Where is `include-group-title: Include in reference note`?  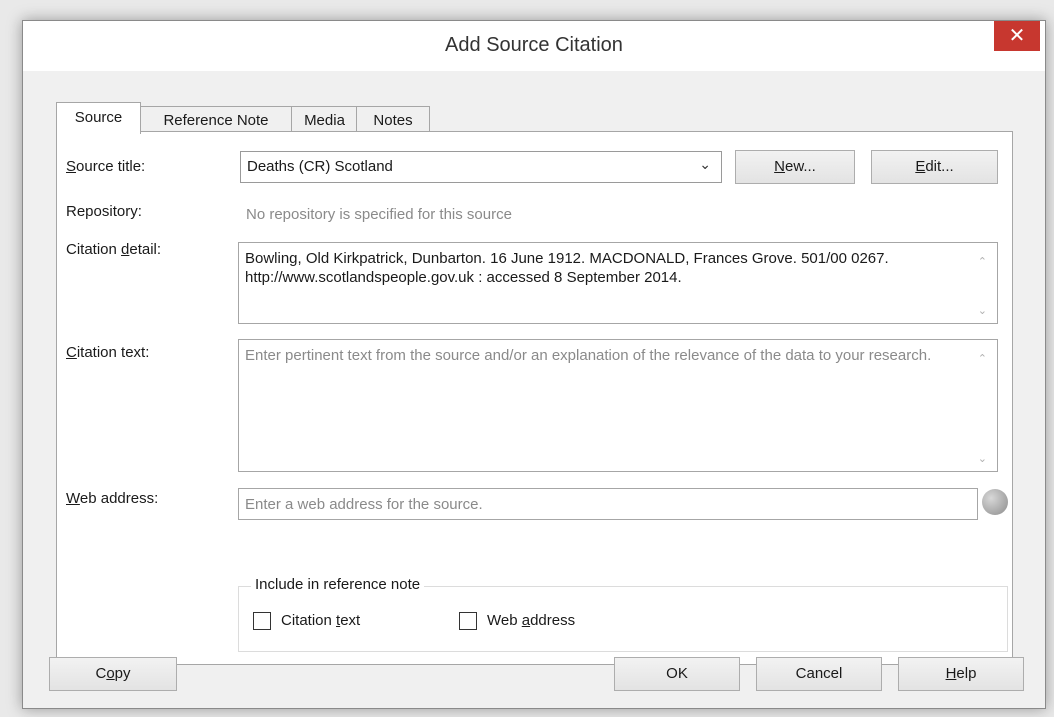 include-group-title: Include in reference note is located at coordinates (338, 584).